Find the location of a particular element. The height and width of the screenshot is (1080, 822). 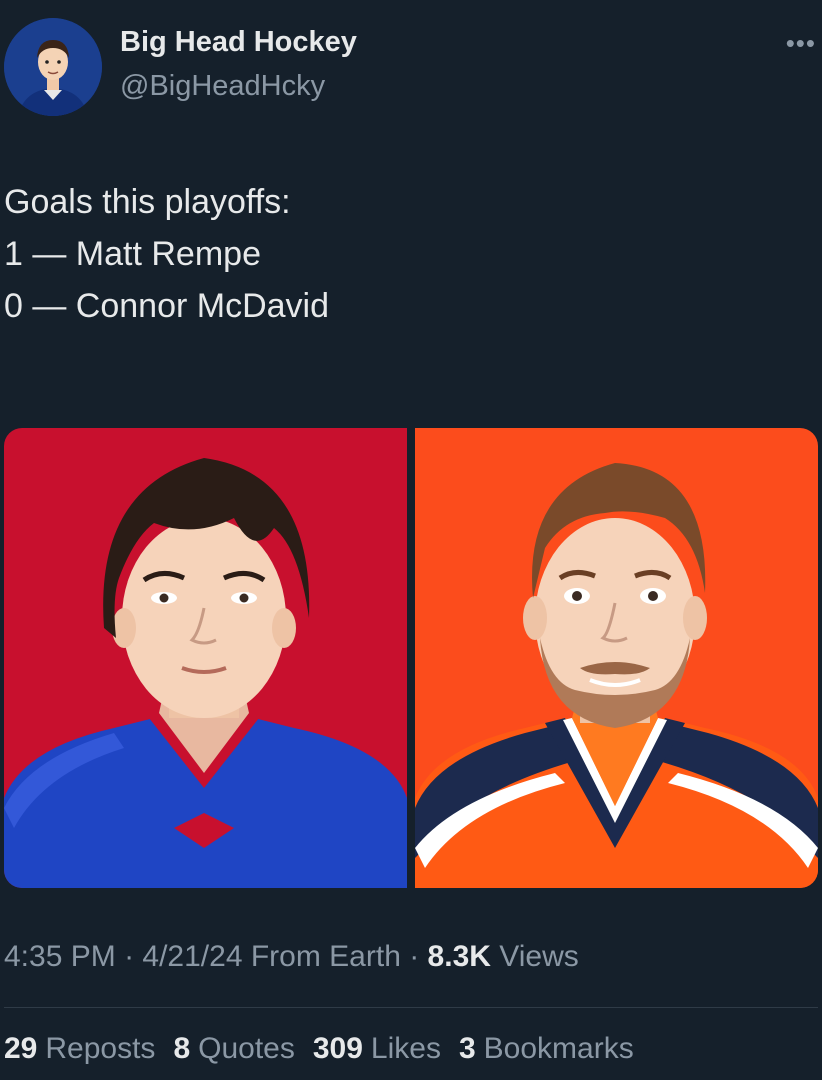

views-label: Views is located at coordinates (539, 956).